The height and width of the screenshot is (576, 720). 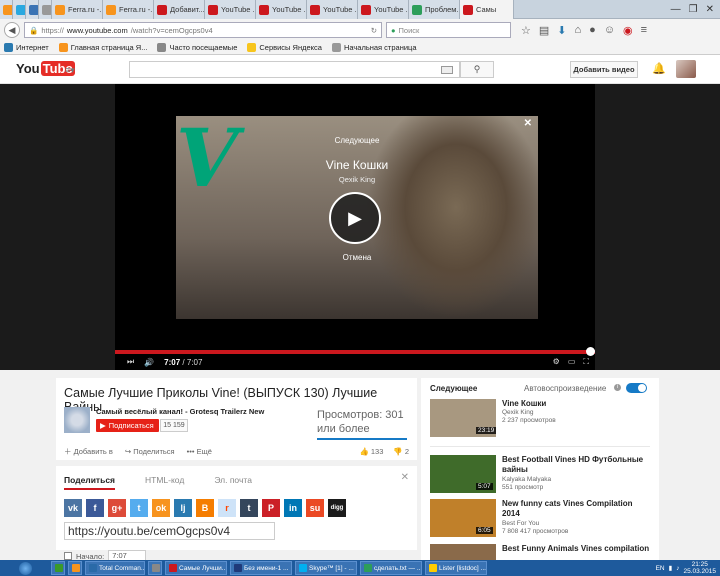 I want to click on like-button: 👍 133, so click(x=371, y=451).